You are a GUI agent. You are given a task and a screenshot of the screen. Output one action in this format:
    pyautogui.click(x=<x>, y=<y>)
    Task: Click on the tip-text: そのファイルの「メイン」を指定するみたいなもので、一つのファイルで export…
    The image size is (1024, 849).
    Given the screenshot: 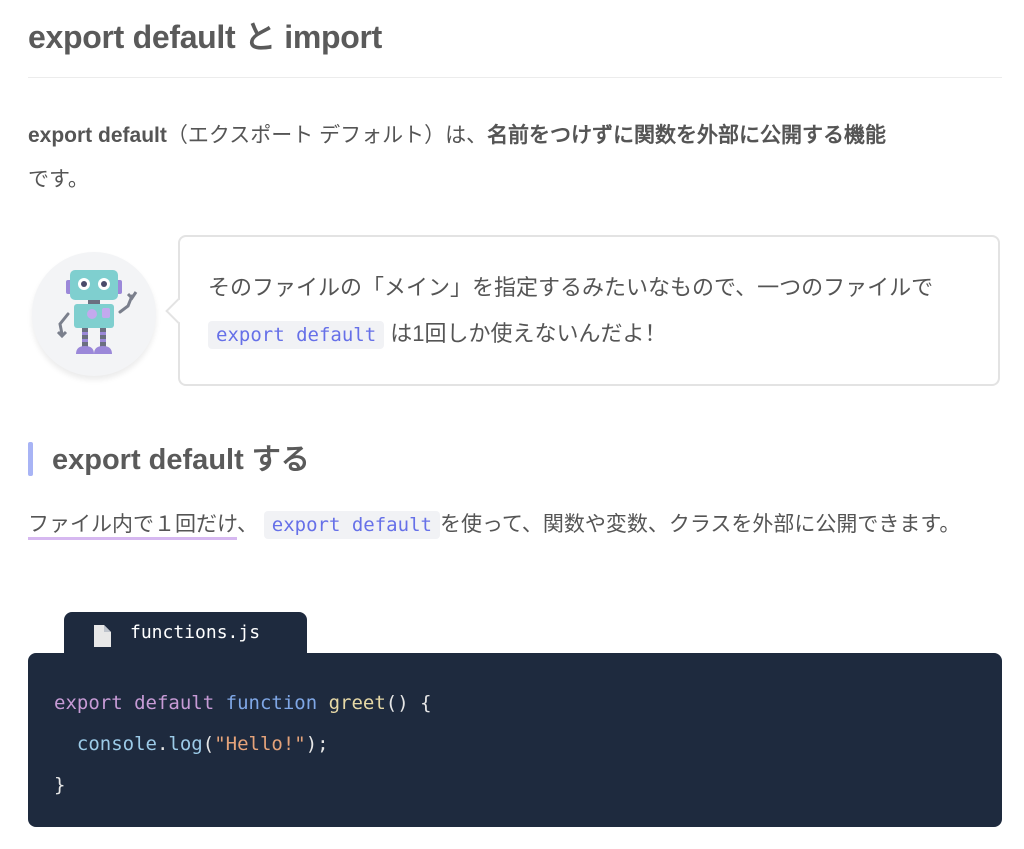 What is the action you would take?
    pyautogui.click(x=598, y=311)
    